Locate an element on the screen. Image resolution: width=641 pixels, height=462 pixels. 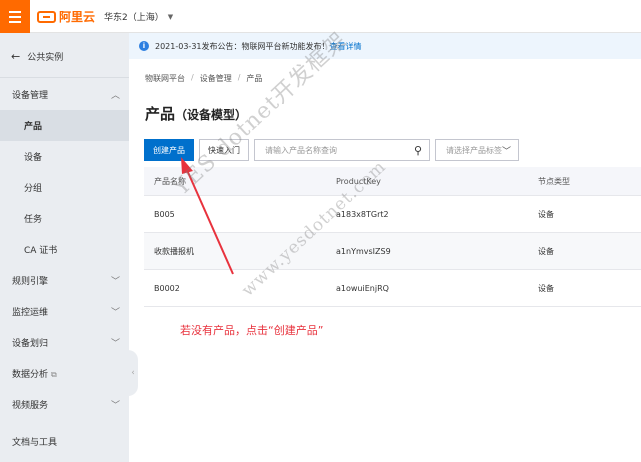
annotation-text: 若没有产品，点击“创建产品” is located at coordinates (252, 330).